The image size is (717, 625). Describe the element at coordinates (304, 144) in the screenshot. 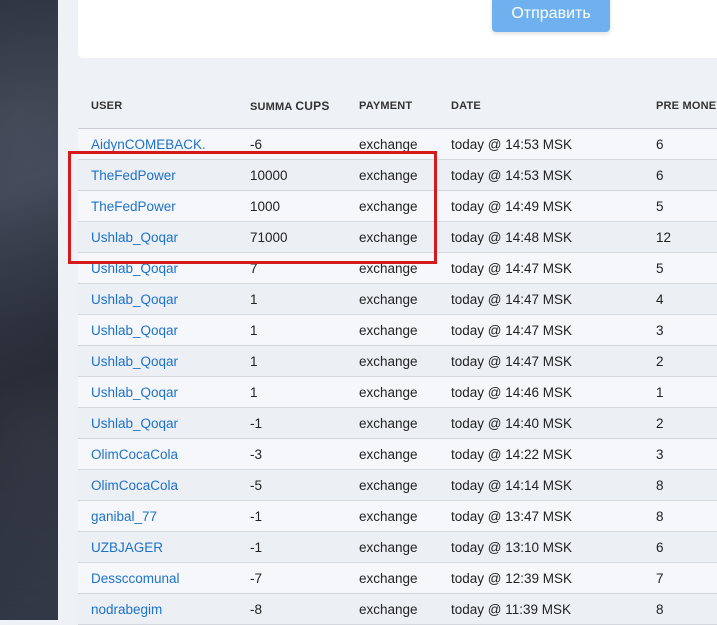

I see `cell-summa: -6` at that location.